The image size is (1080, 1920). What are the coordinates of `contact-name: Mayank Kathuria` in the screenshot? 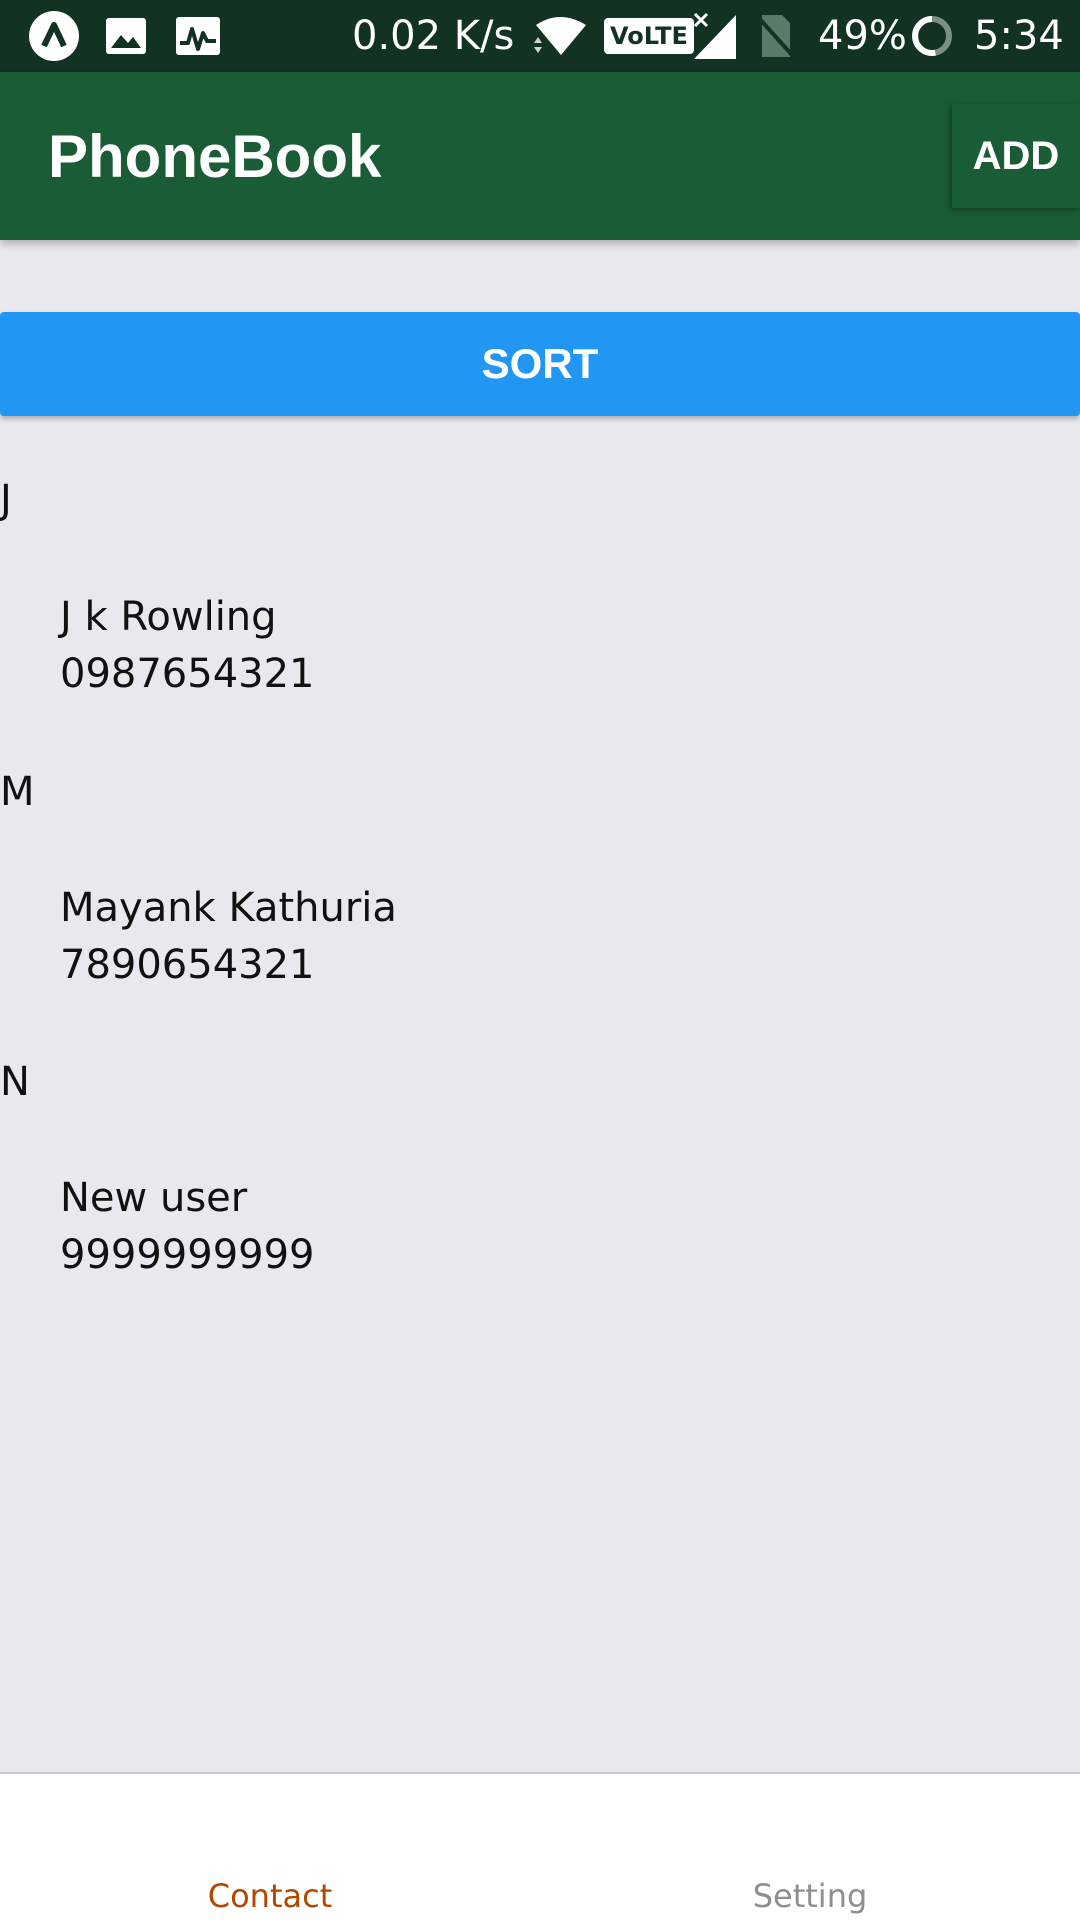 It's located at (228, 908).